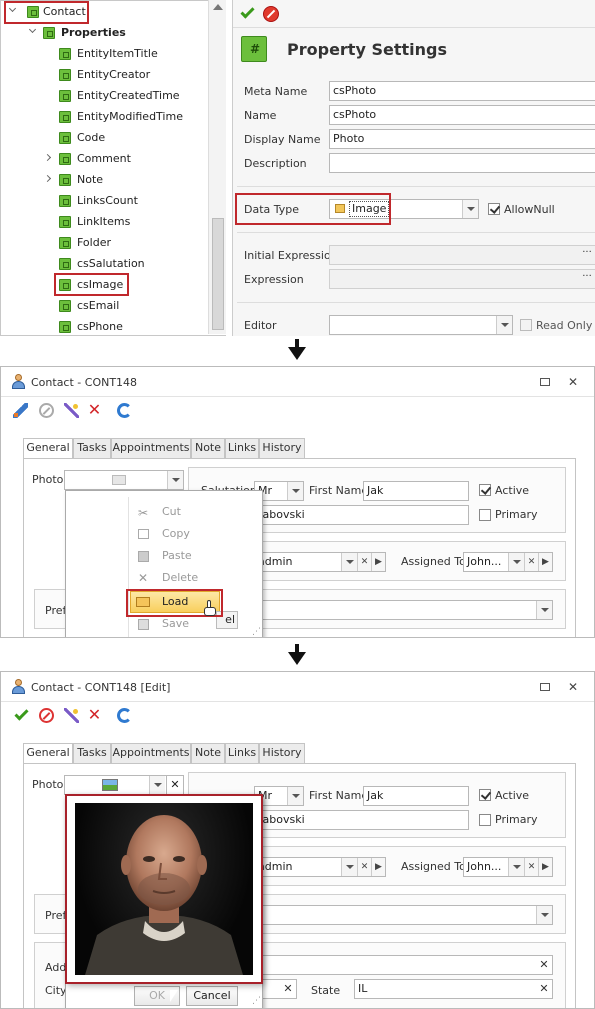 This screenshot has width=595, height=1009. Describe the element at coordinates (421, 325) in the screenshot. I see `editor-select` at that location.